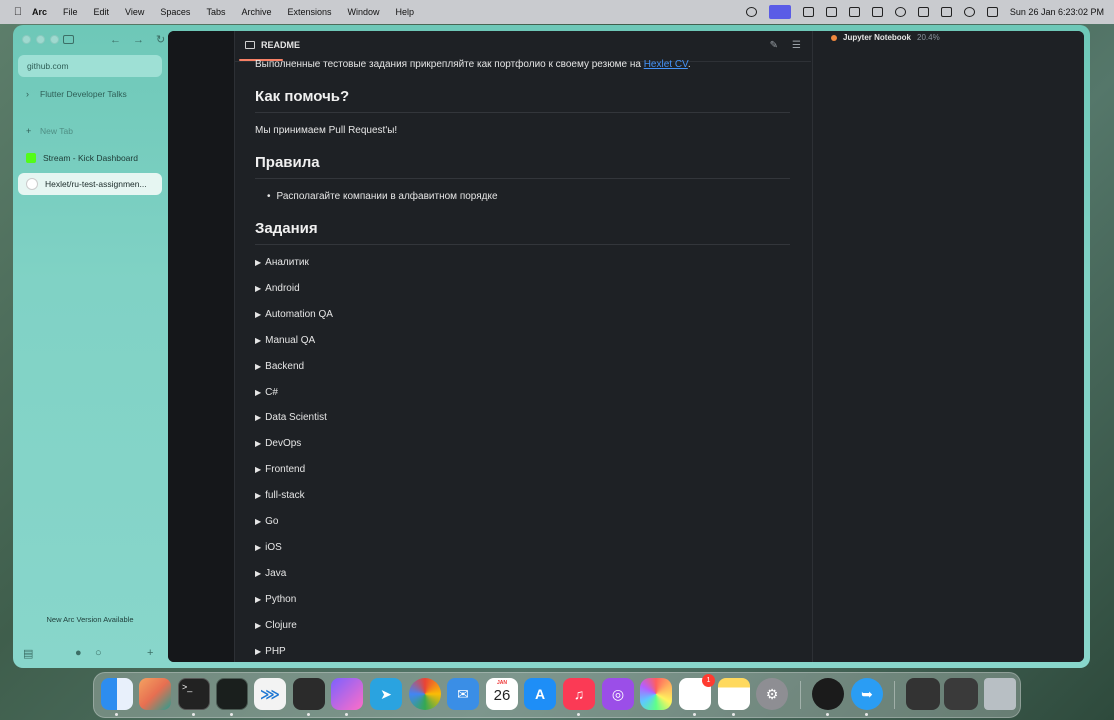 The image size is (1114, 720). Describe the element at coordinates (279, 366) in the screenshot. I see `task-details-toggle: ▶ Backend` at that location.